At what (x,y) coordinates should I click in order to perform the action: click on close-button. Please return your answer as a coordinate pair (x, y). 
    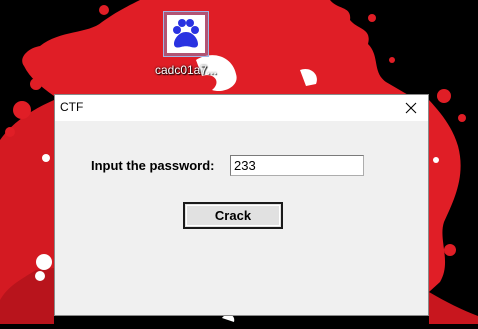
    Looking at the image, I should click on (411, 108).